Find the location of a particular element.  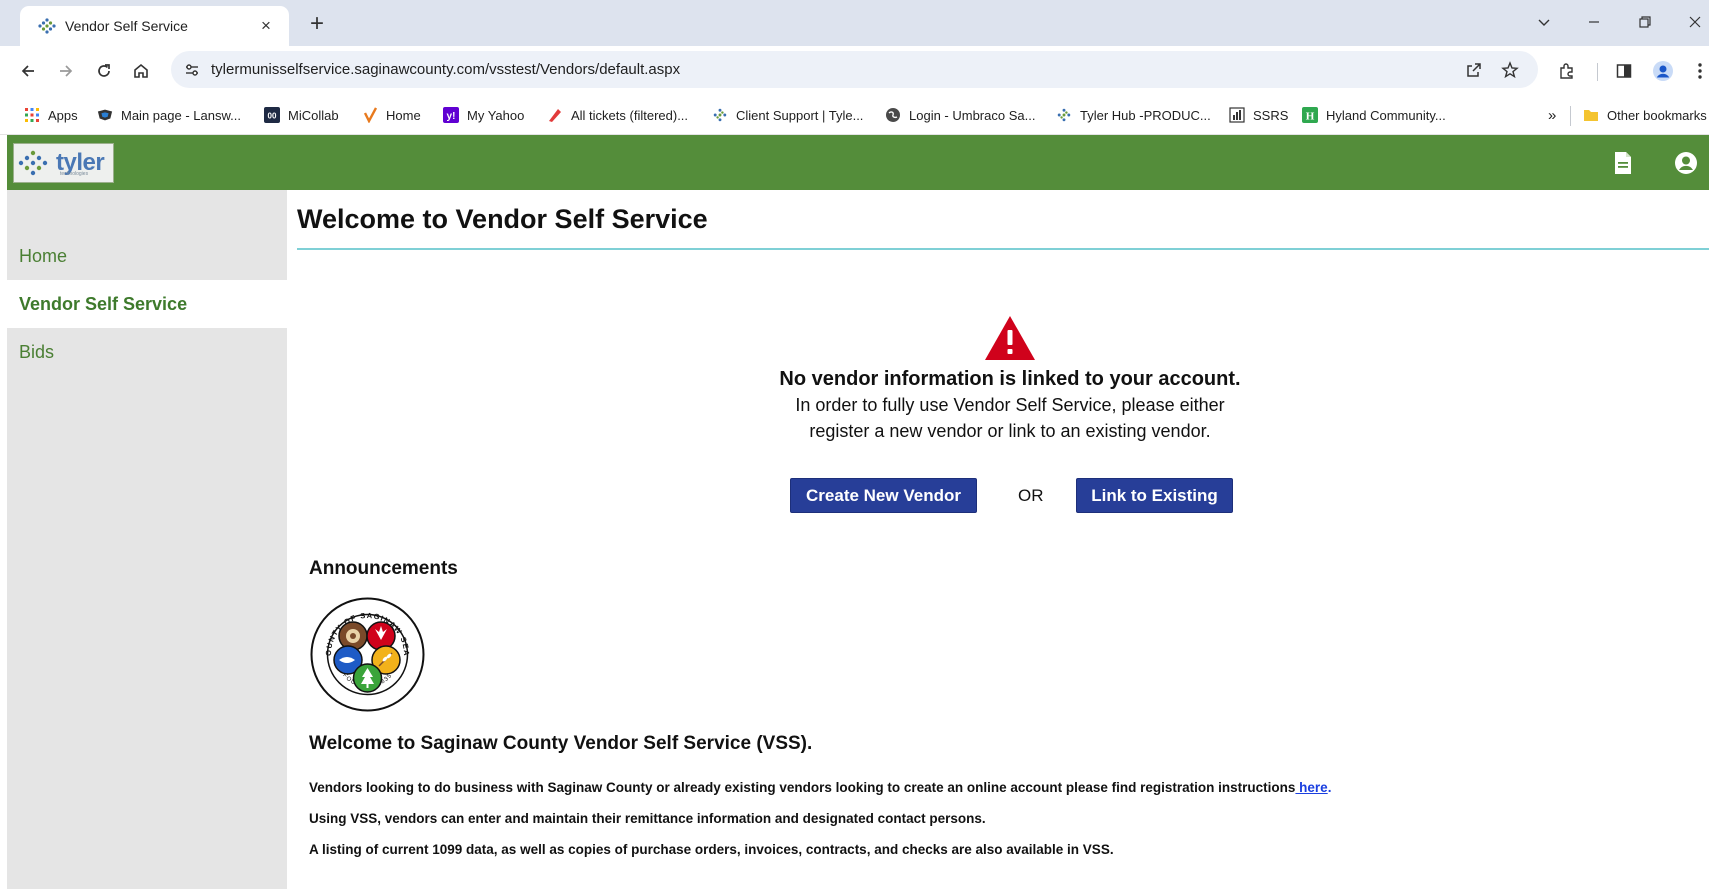

extensions-icon is located at coordinates (1567, 71).